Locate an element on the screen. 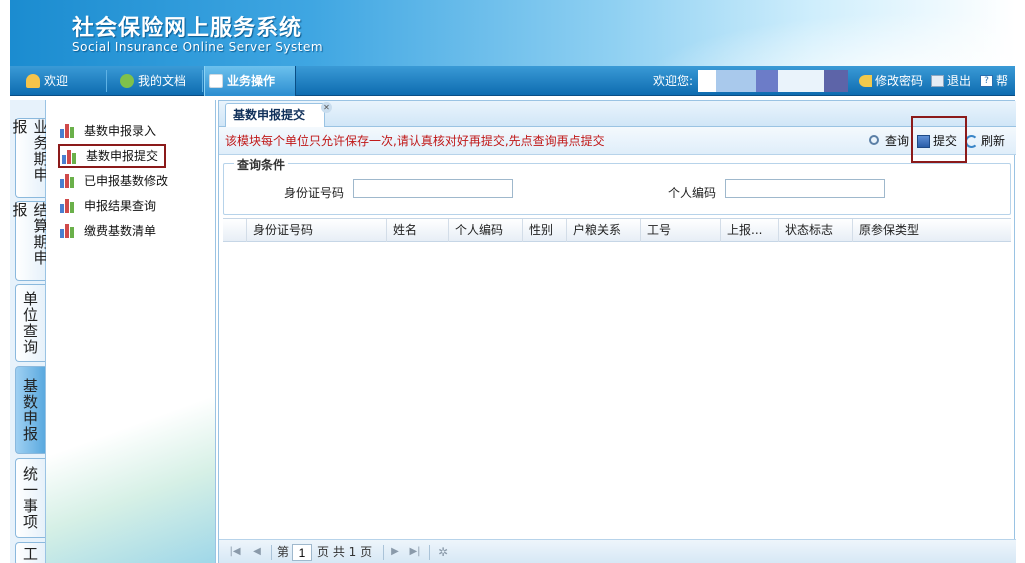 The height and width of the screenshot is (563, 1025). key-icon is located at coordinates (865, 81).